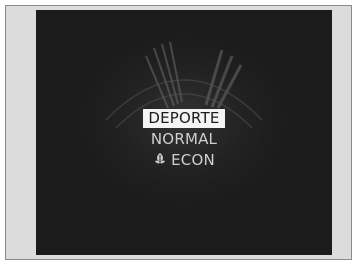 Image resolution: width=357 pixels, height=265 pixels. I want to click on drive-mode-option-normal: NORMAL, so click(184, 139).